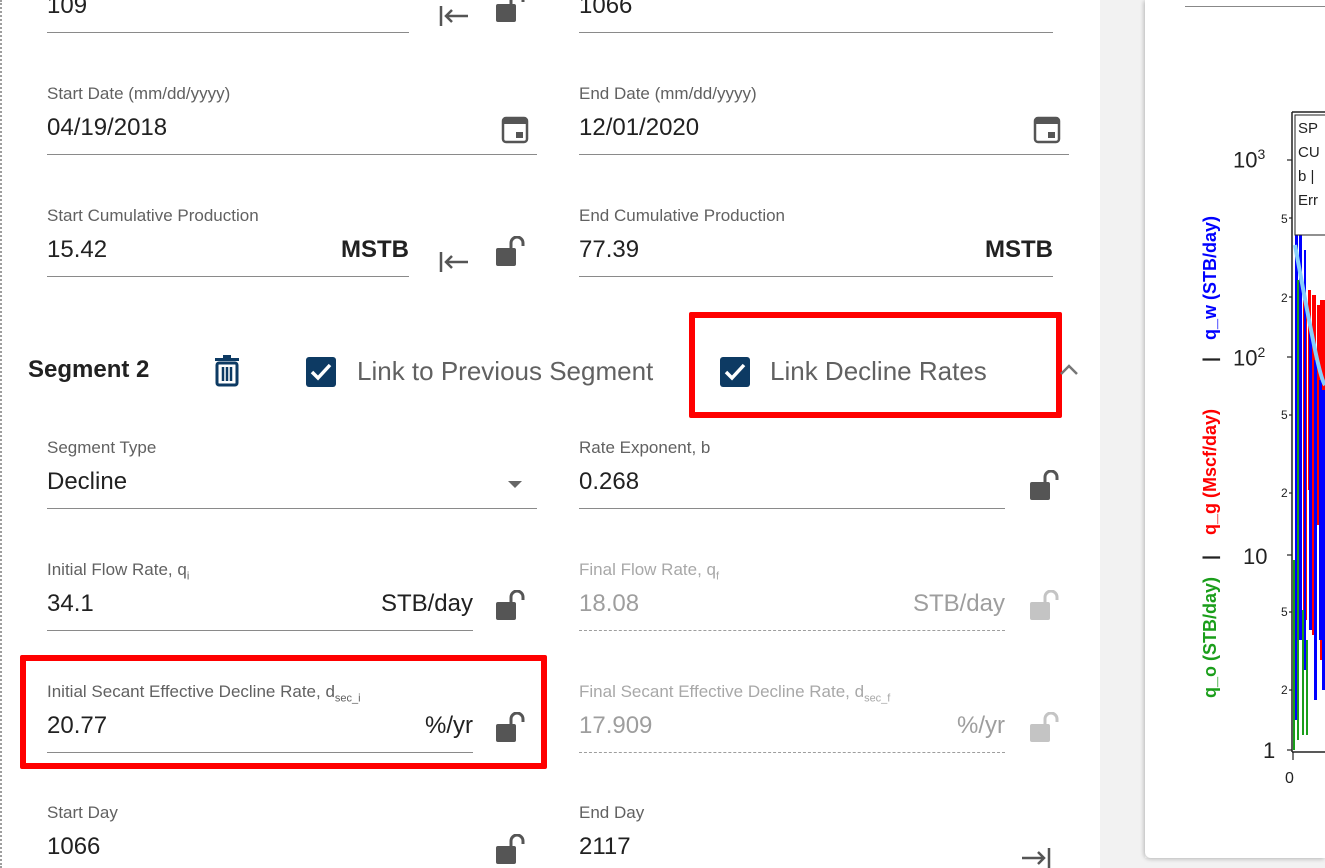  Describe the element at coordinates (1308, 200) in the screenshot. I see `legend-line: Err` at that location.